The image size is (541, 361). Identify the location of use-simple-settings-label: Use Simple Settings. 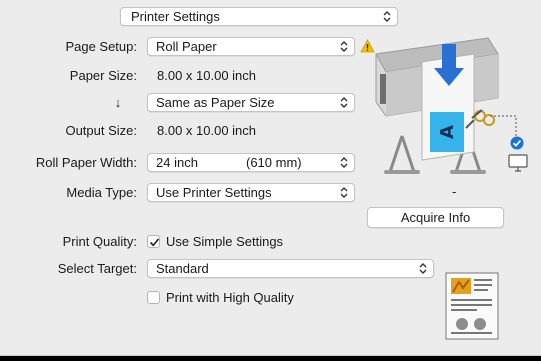
(224, 241).